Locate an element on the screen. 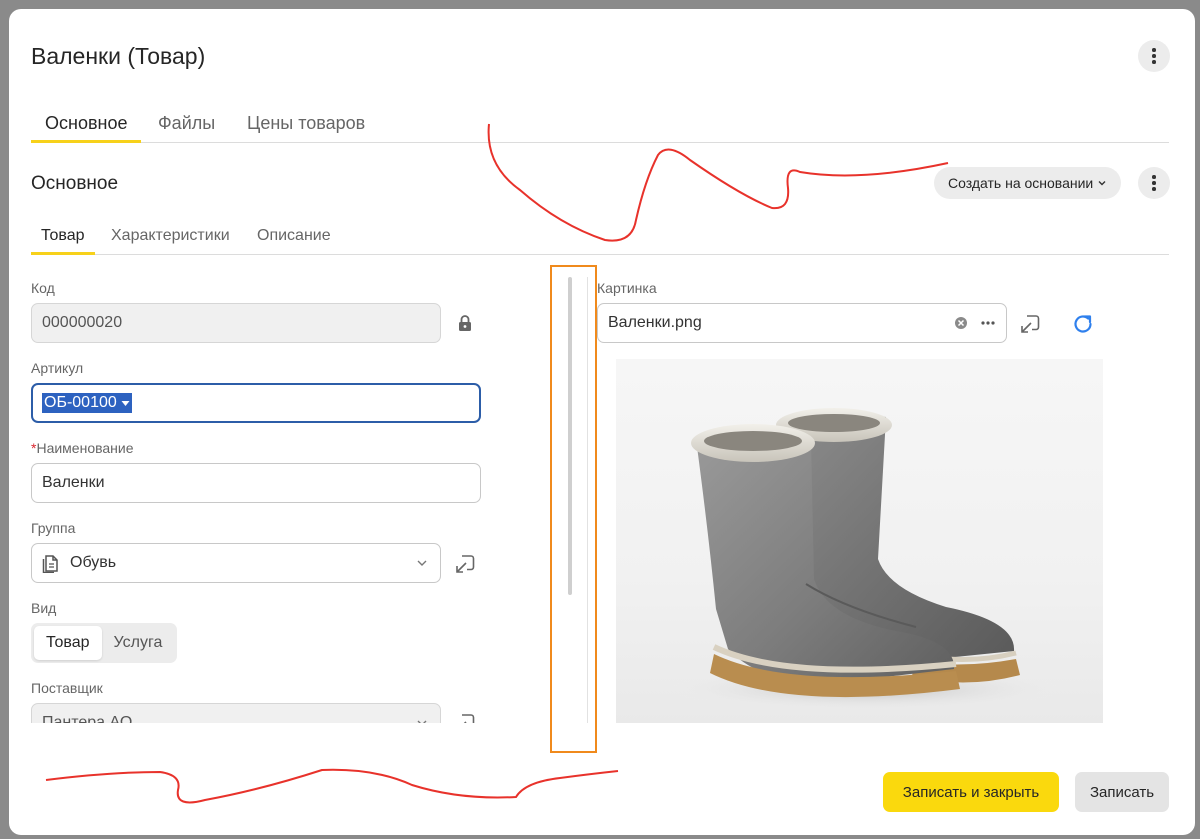 The width and height of the screenshot is (1200, 839). form-scroll-clip is located at coordinates (281, 738).